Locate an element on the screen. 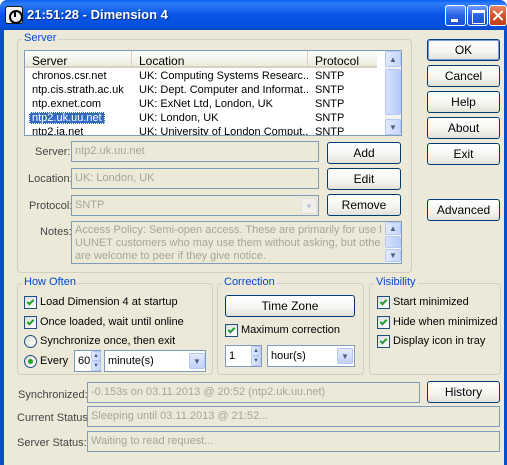 This screenshot has width=507, height=465. correction-title: Correction is located at coordinates (249, 282).